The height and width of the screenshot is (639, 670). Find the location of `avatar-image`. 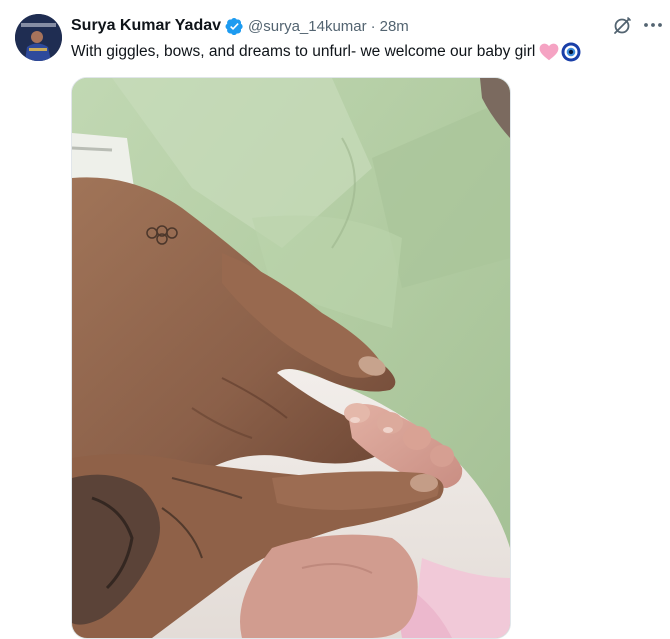

avatar-image is located at coordinates (38, 37).